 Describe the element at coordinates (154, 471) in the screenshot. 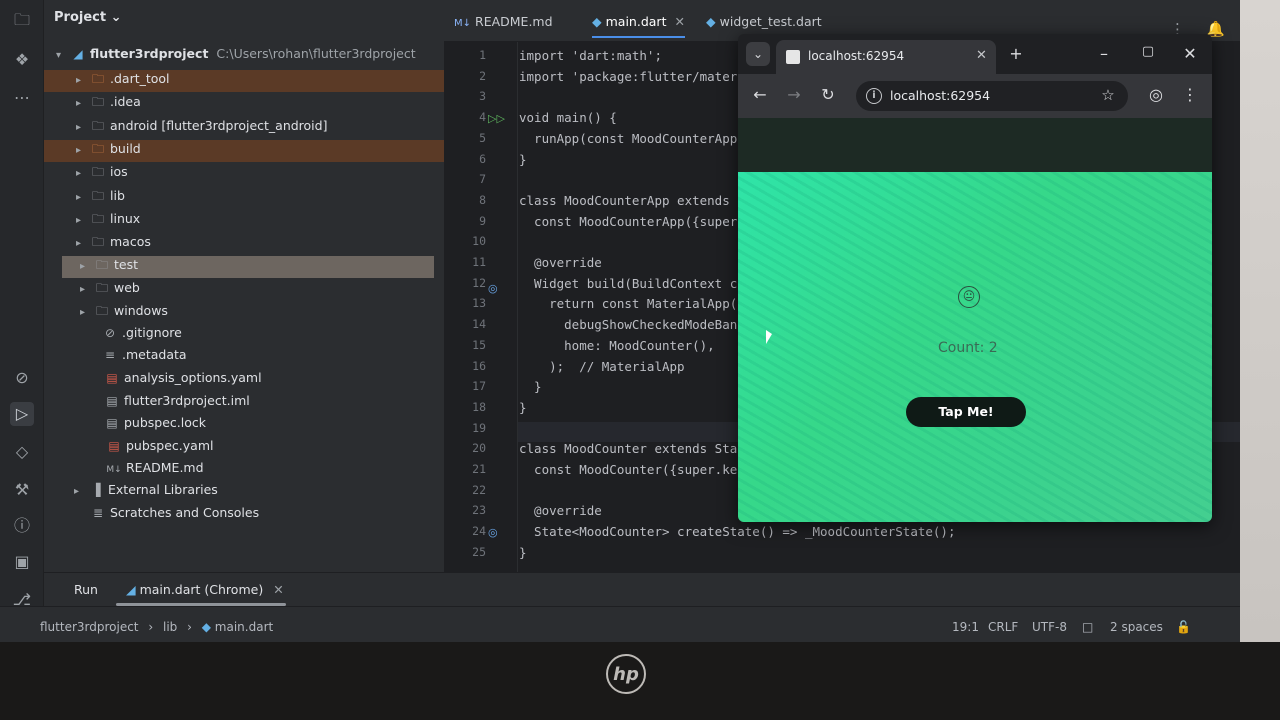

I see `tree-item-readme: M↓ README.md` at that location.